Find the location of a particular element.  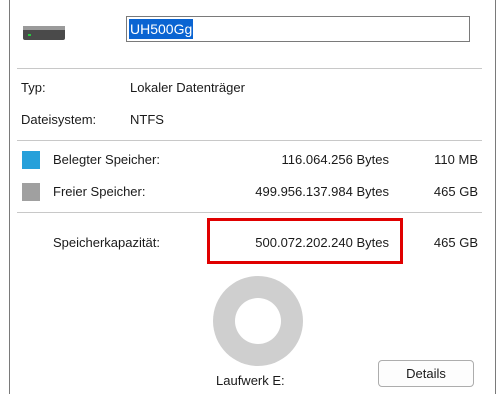

hard-drive-icon is located at coordinates (44, 33).